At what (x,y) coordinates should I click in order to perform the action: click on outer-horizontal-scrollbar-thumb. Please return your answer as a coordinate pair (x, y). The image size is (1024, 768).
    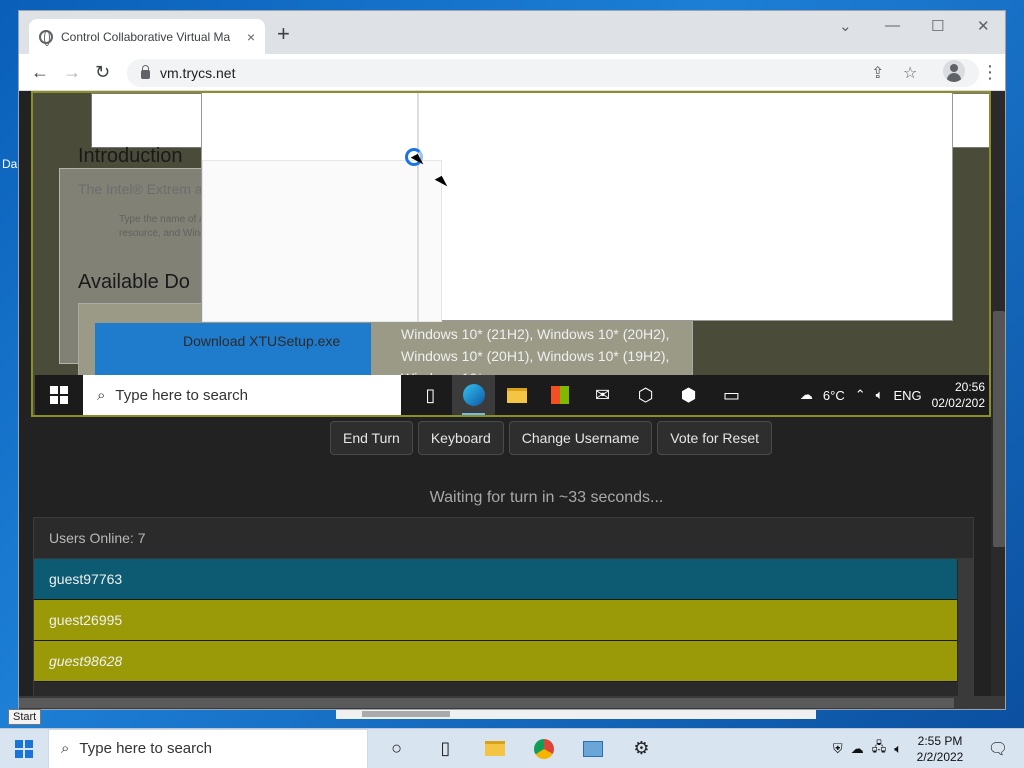
    Looking at the image, I should click on (406, 714).